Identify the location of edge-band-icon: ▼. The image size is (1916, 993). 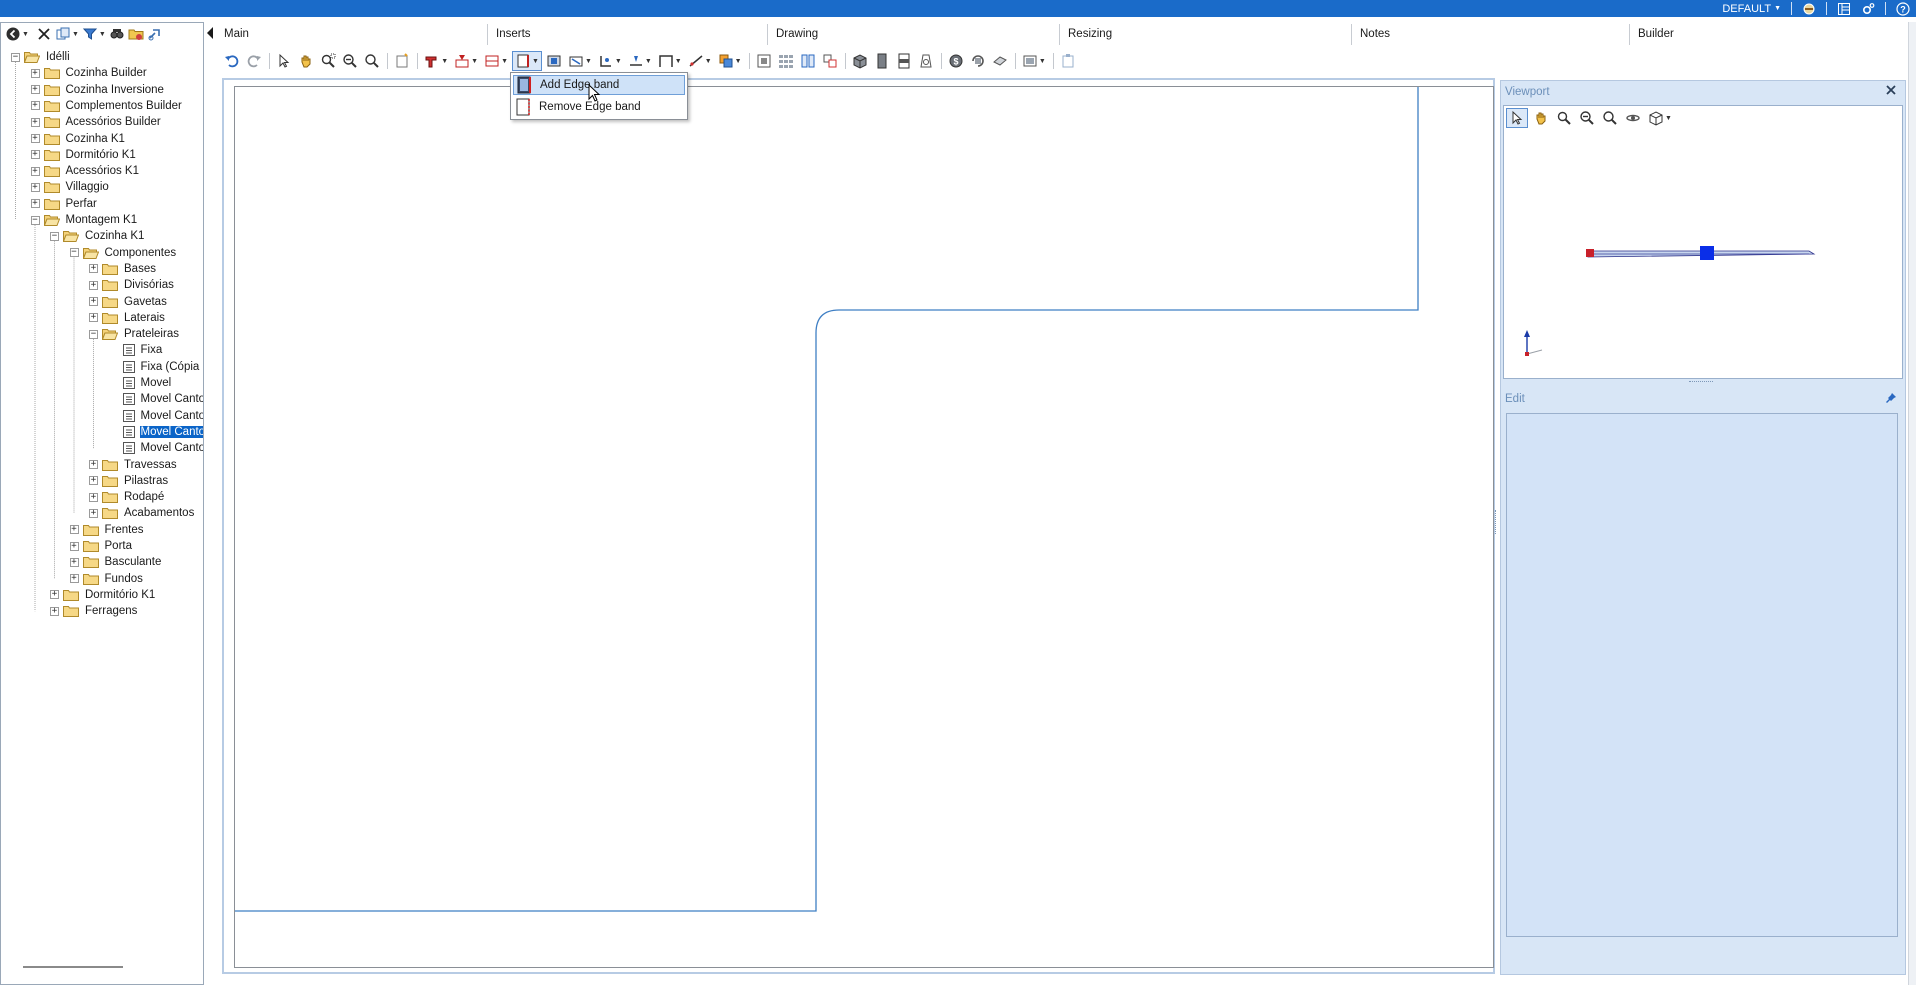
(527, 61).